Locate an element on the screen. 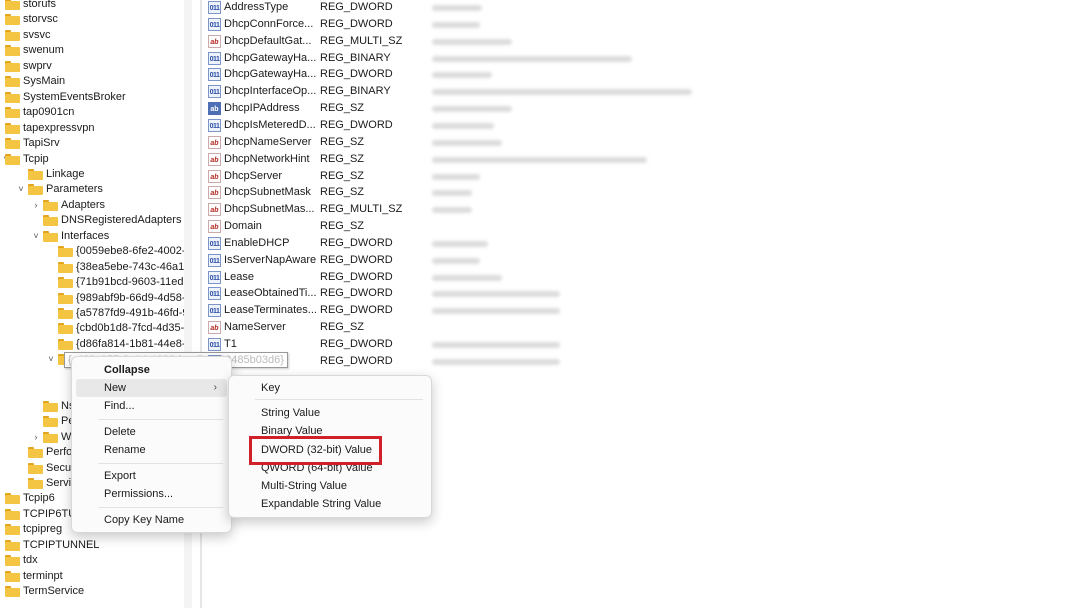  tree-item: tapexpressvpn is located at coordinates (92, 128).